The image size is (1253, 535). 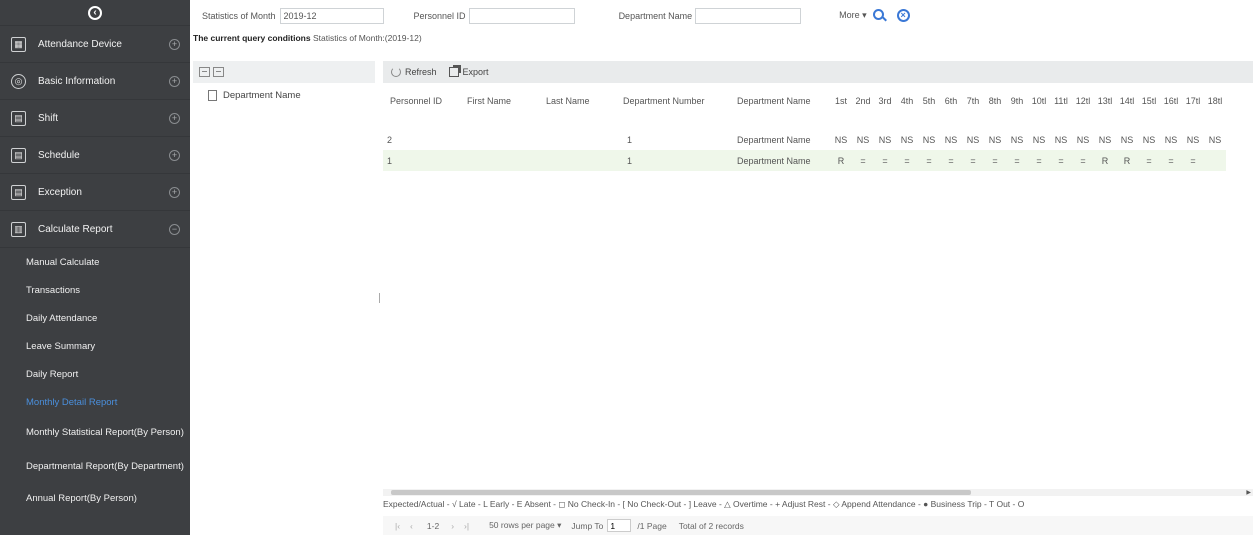 I want to click on column-header: Department Name, so click(x=783, y=101).